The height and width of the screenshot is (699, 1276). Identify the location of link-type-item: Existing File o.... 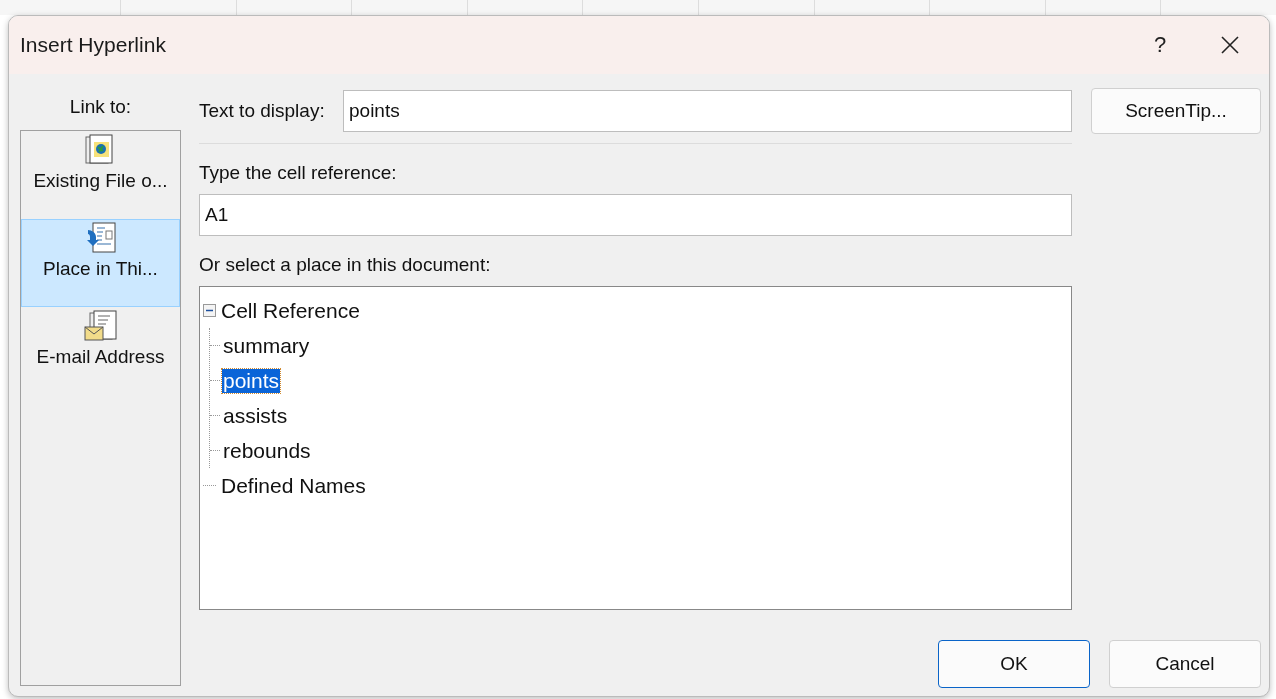
(100, 175).